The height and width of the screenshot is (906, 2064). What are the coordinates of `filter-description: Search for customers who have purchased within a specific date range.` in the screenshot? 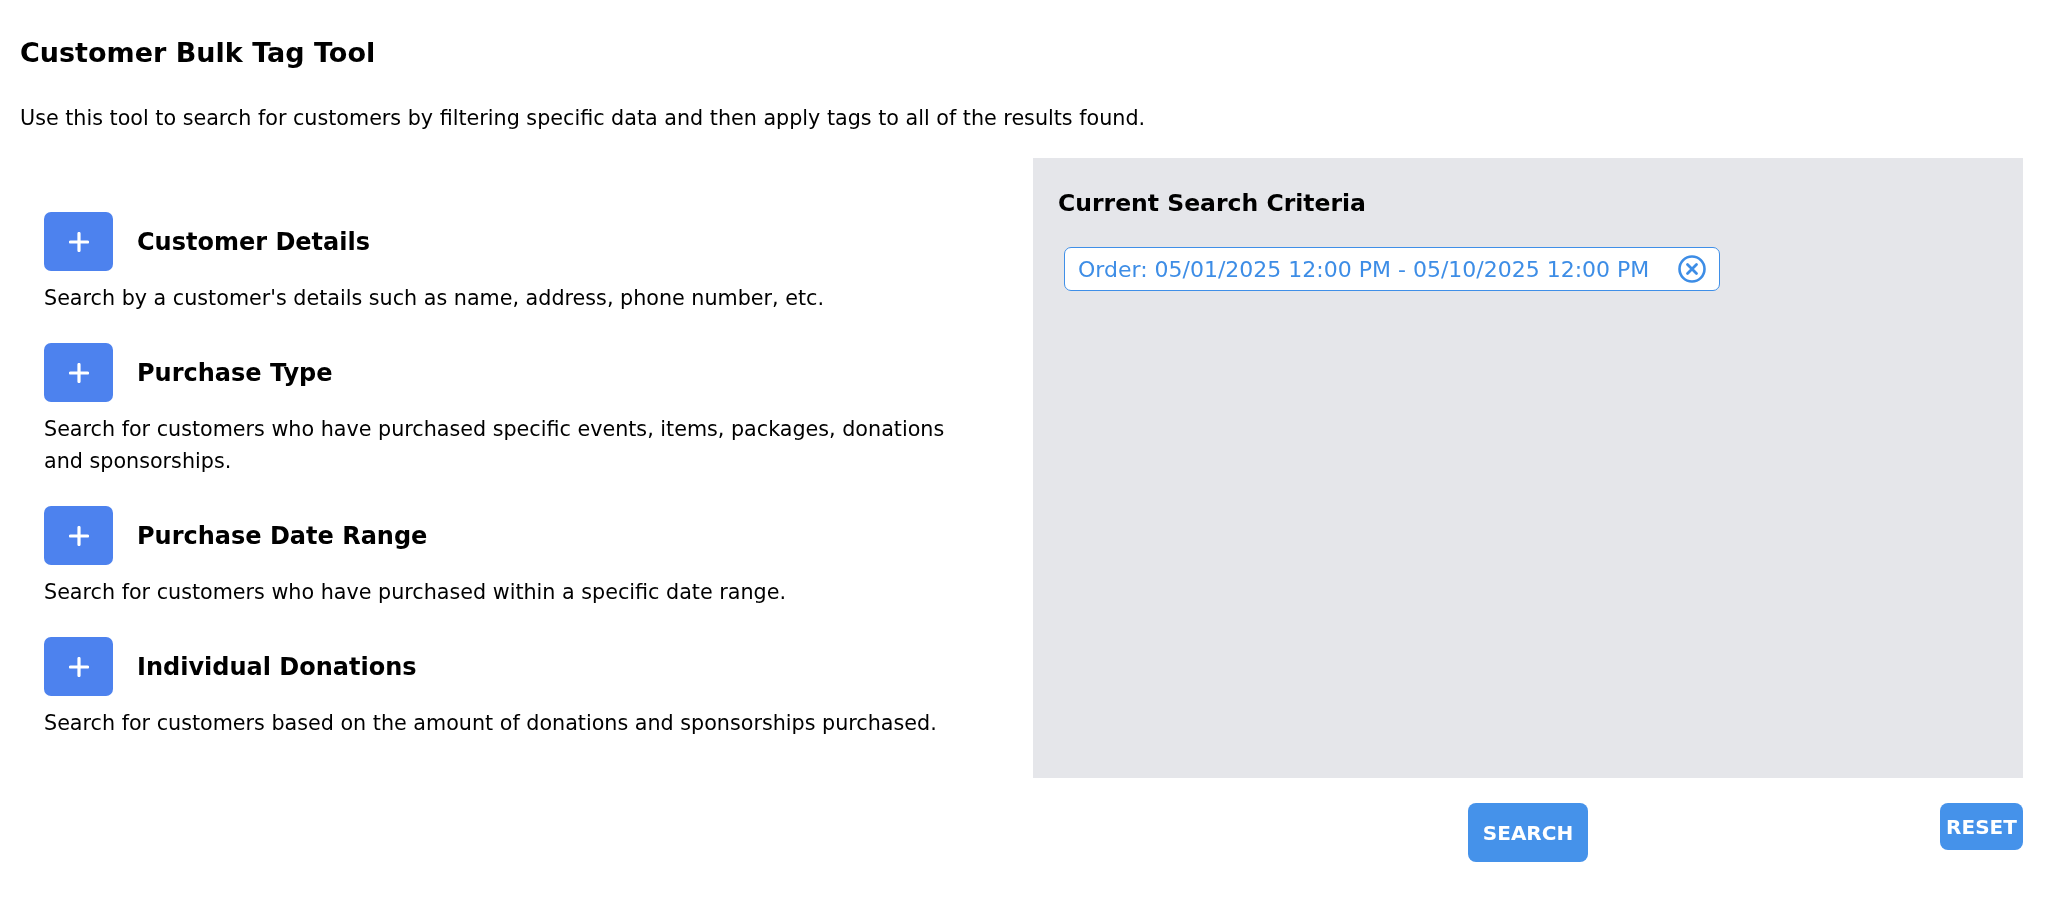 It's located at (415, 592).